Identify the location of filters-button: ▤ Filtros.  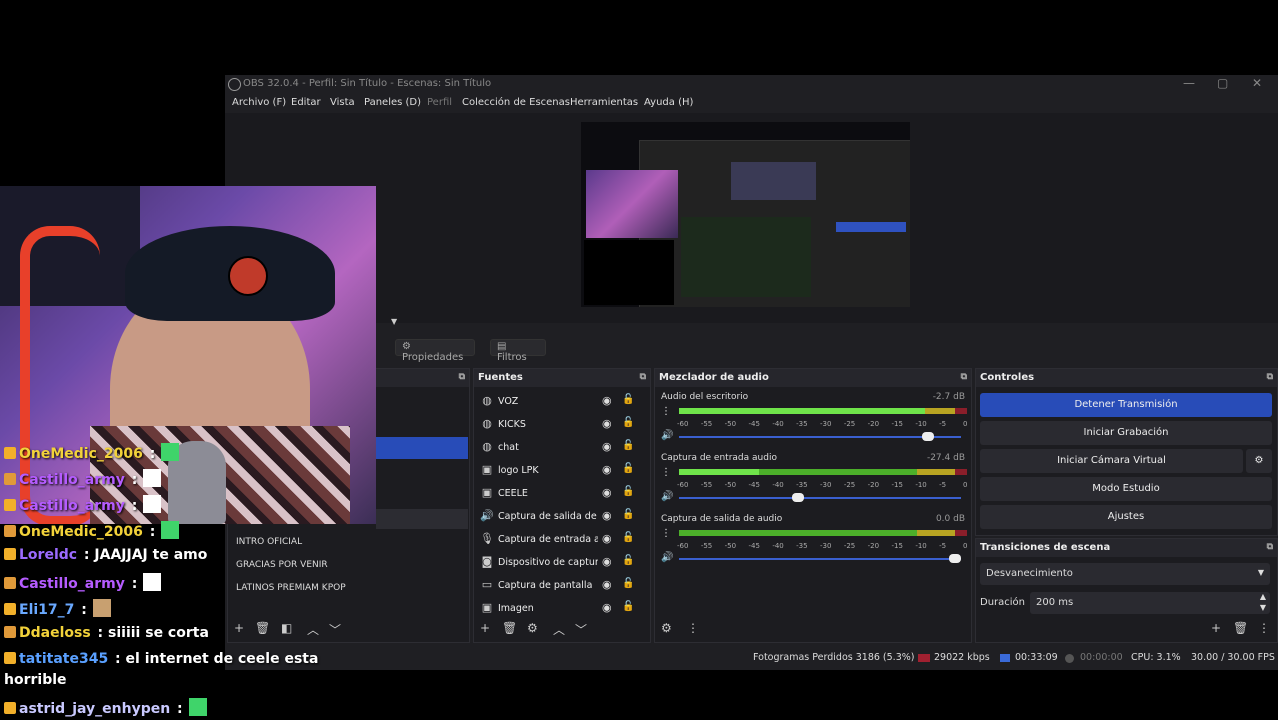
(518, 351).